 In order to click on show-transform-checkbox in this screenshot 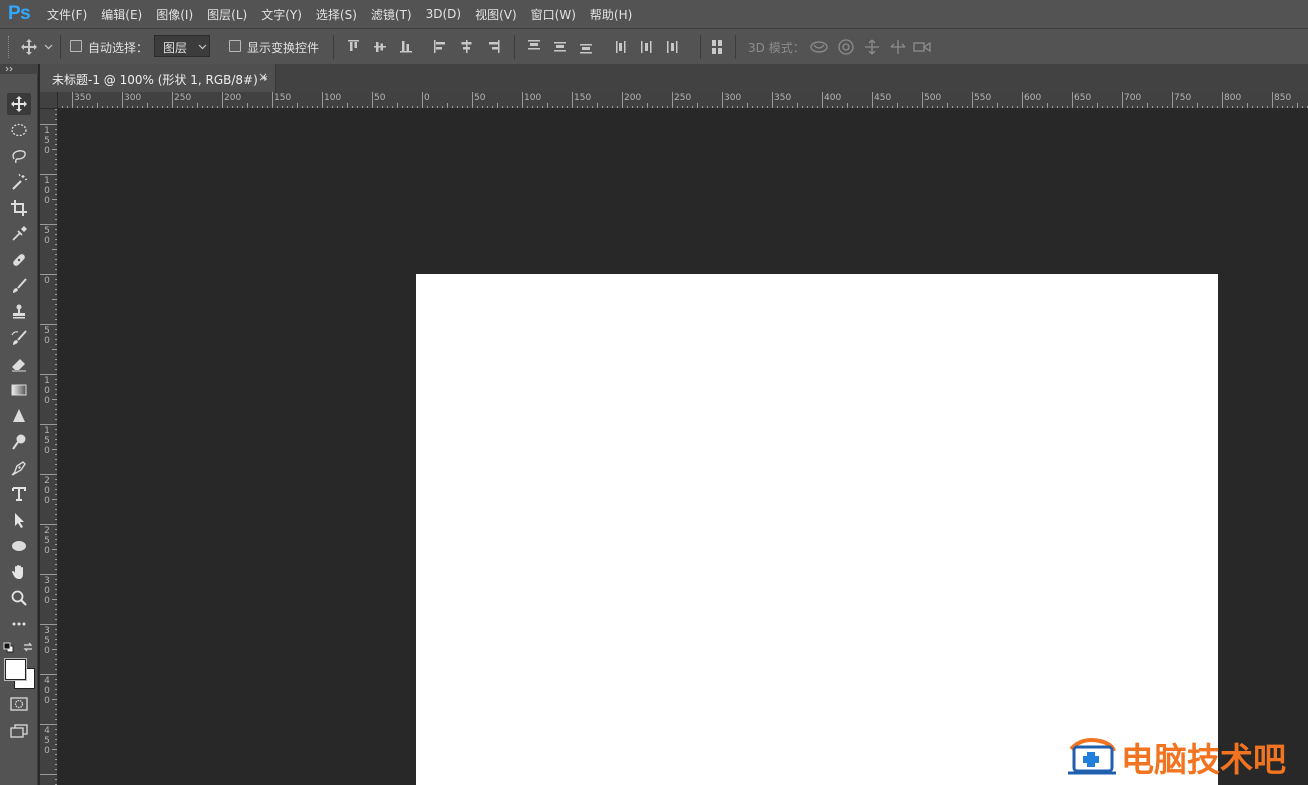, I will do `click(235, 46)`.